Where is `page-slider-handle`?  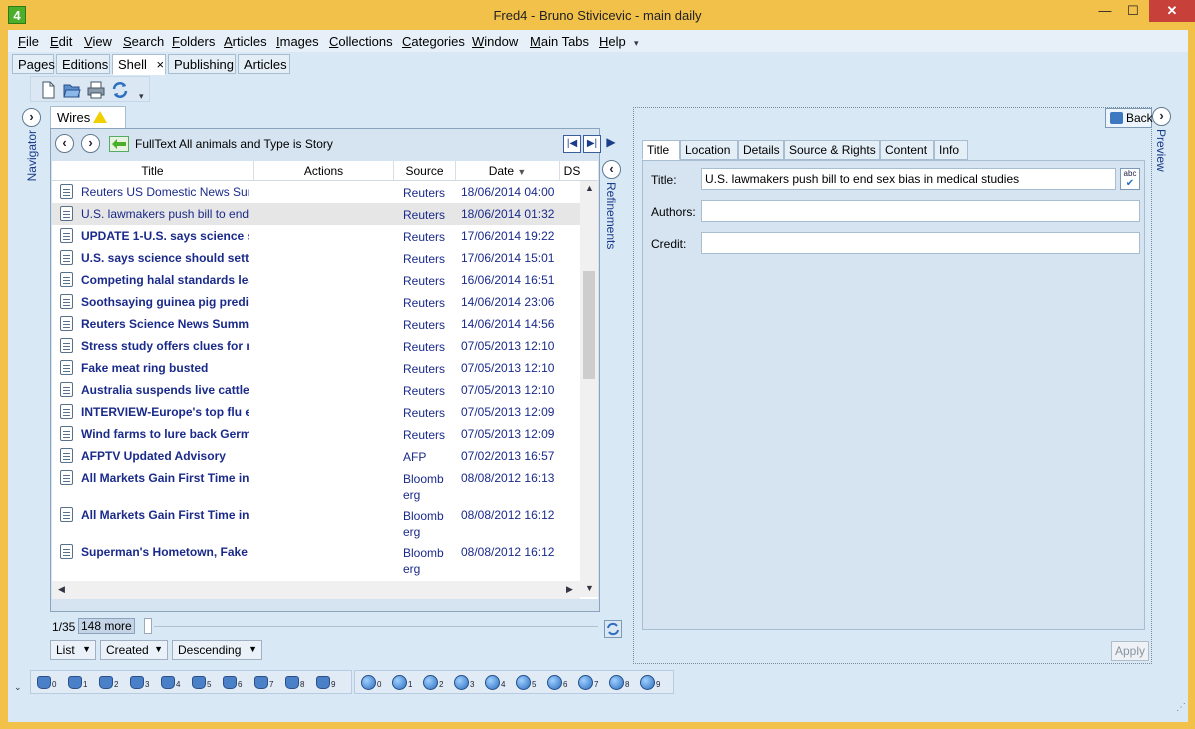 page-slider-handle is located at coordinates (148, 626).